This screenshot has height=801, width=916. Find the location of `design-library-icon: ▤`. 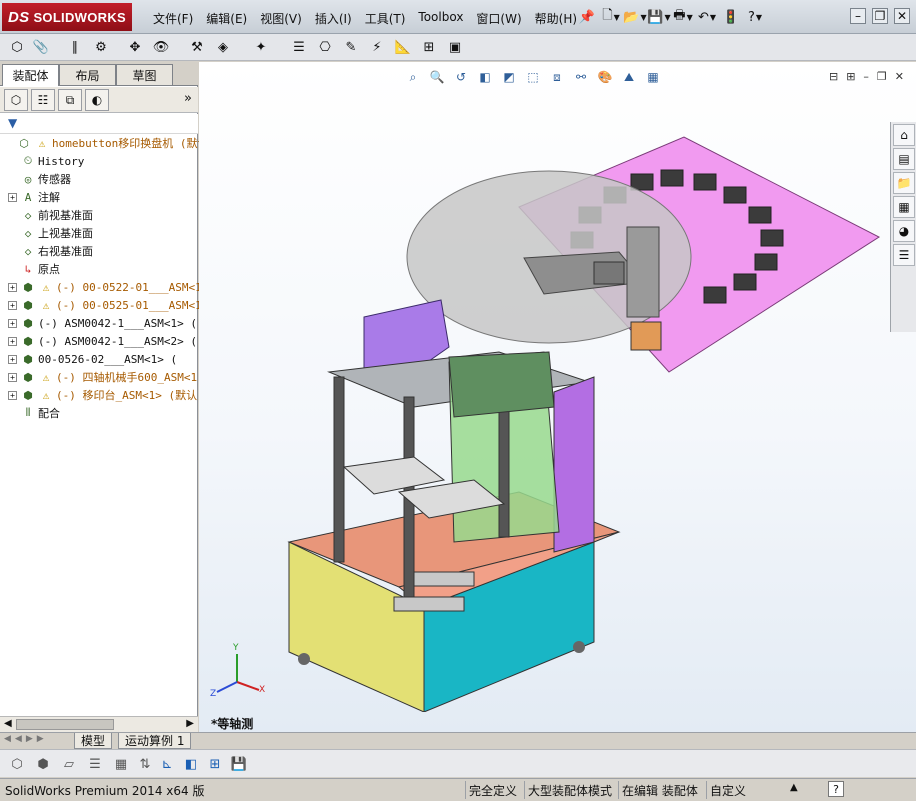

design-library-icon: ▤ is located at coordinates (904, 159).